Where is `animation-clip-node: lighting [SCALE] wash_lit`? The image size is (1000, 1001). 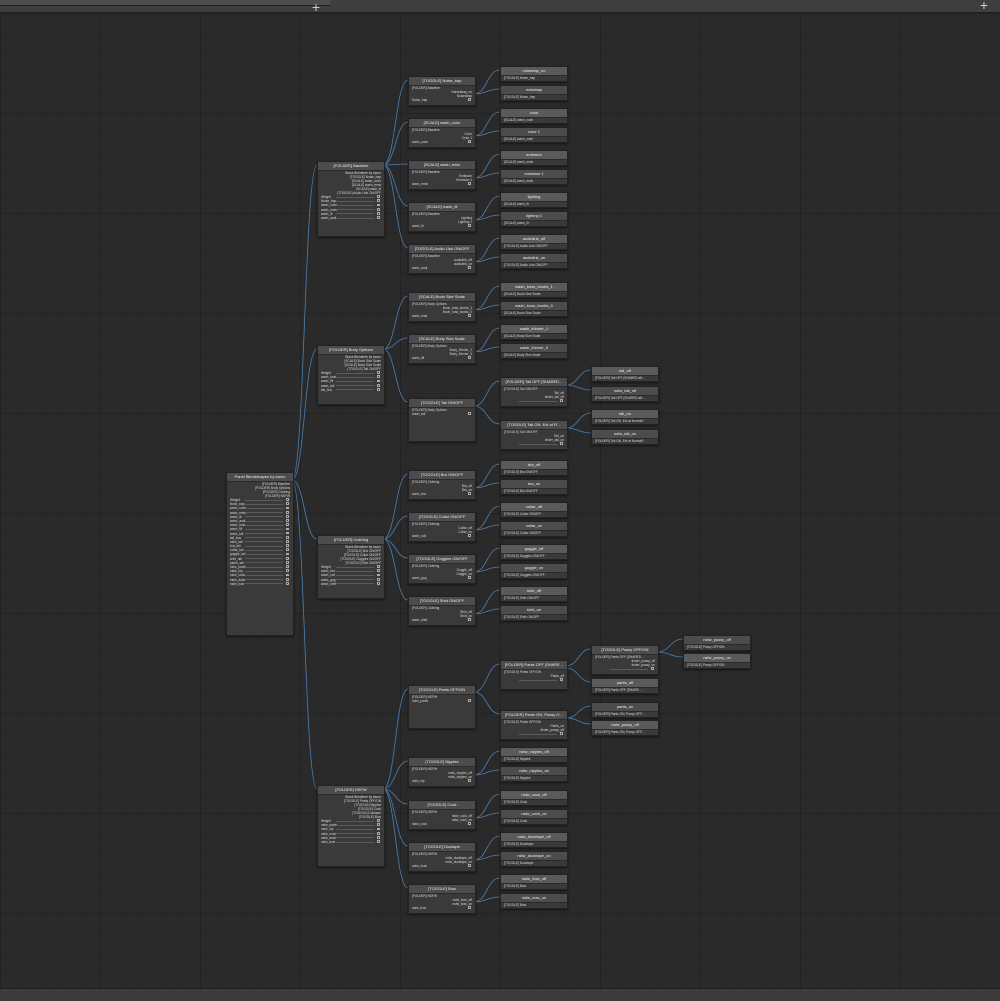
animation-clip-node: lighting [SCALE] wash_lit is located at coordinates (534, 200).